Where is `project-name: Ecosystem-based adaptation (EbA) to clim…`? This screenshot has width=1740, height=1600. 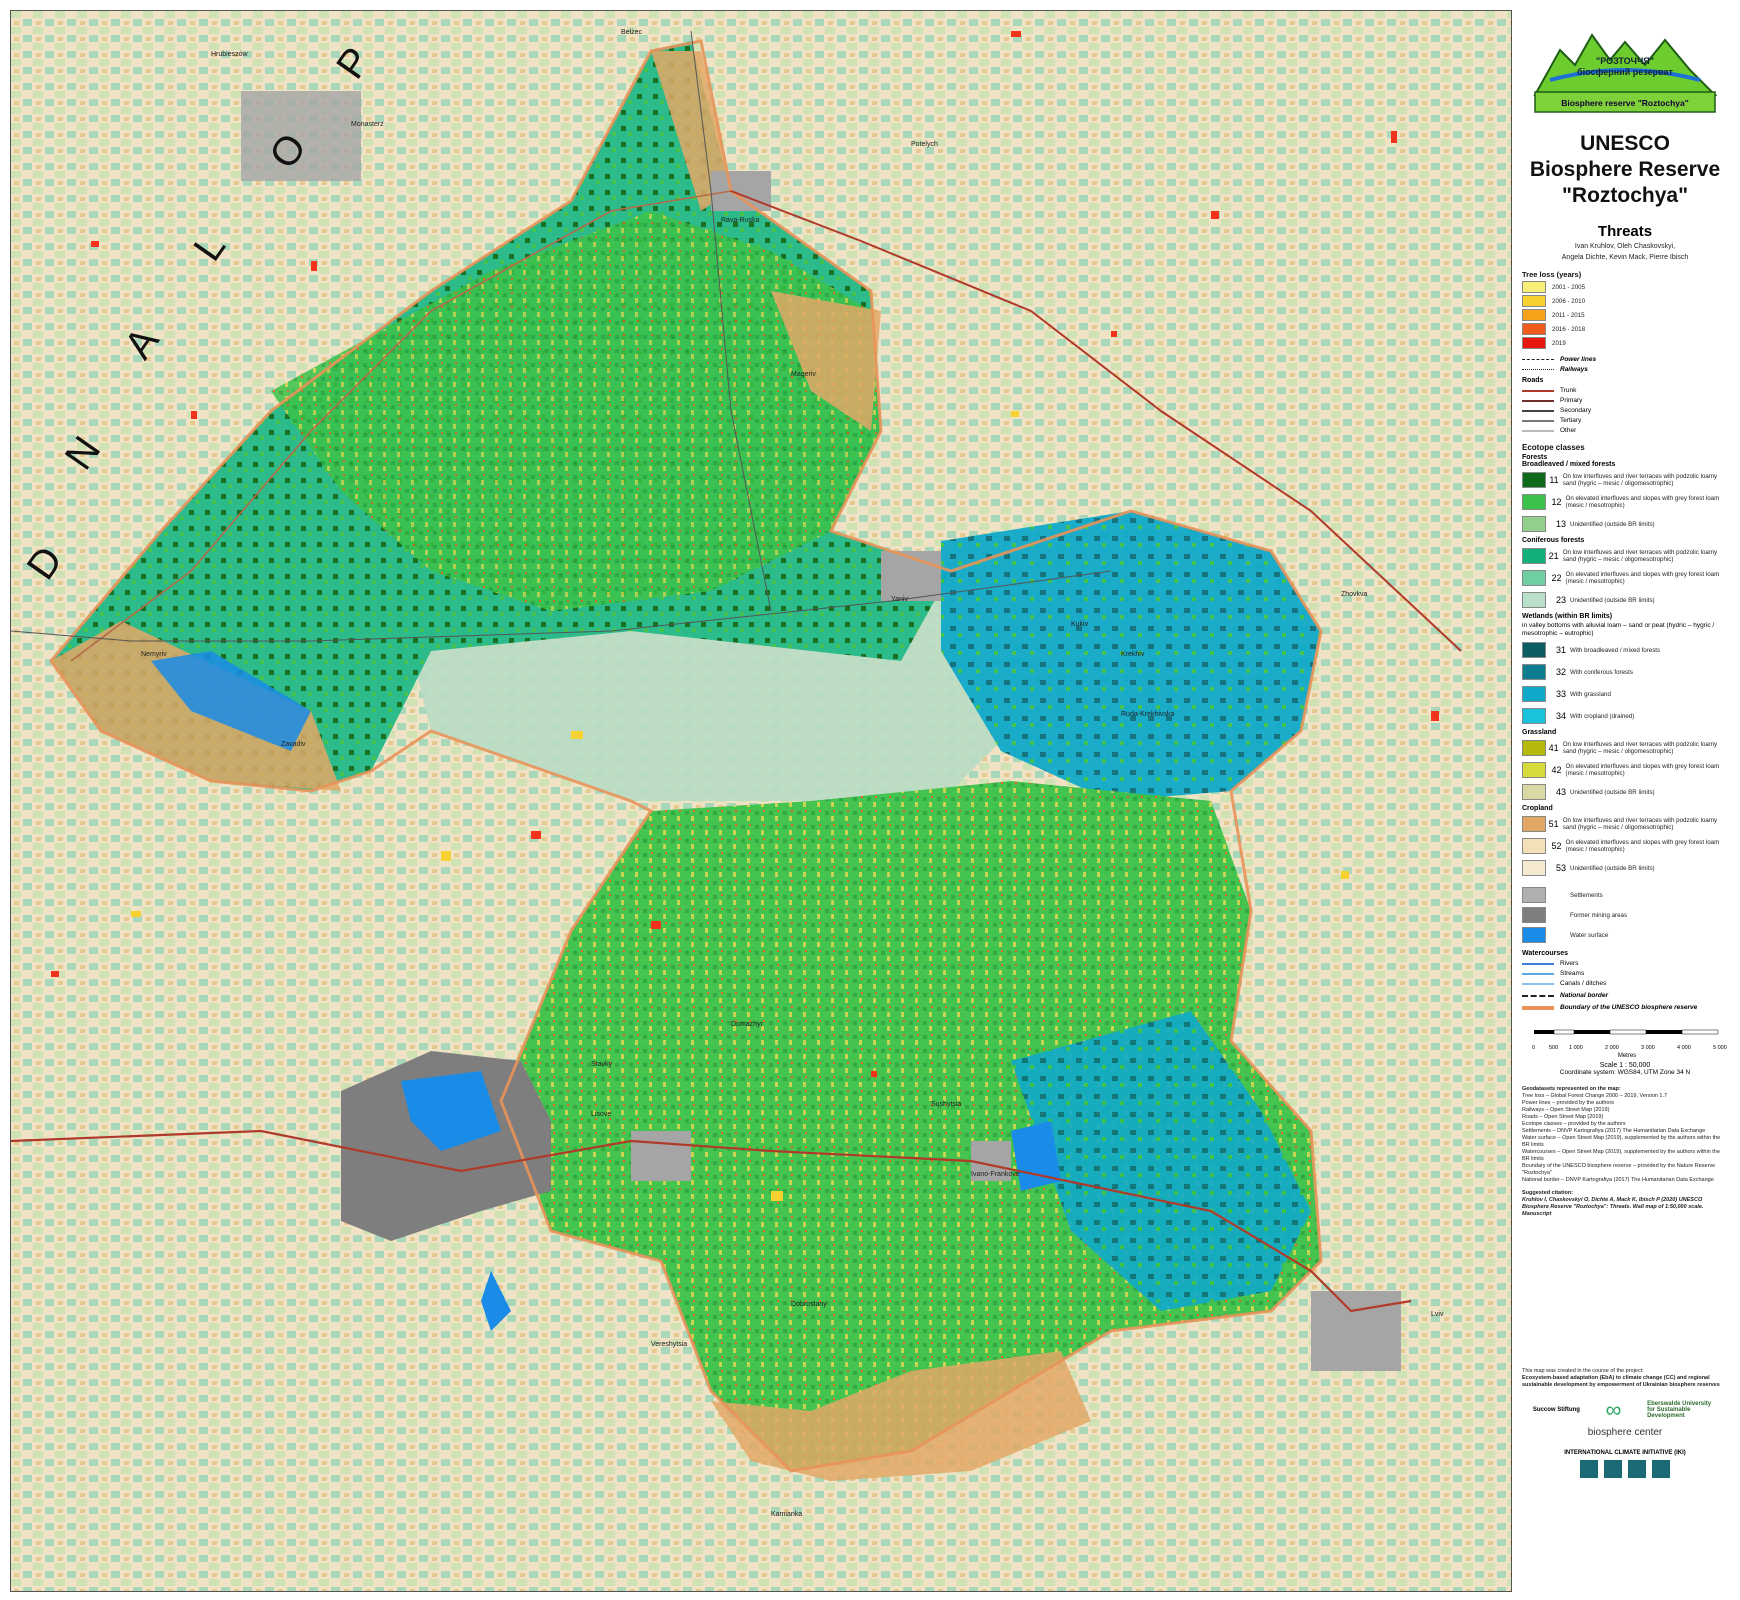
project-name: Ecosystem-based adaptation (EbA) to clim… is located at coordinates (1621, 1381).